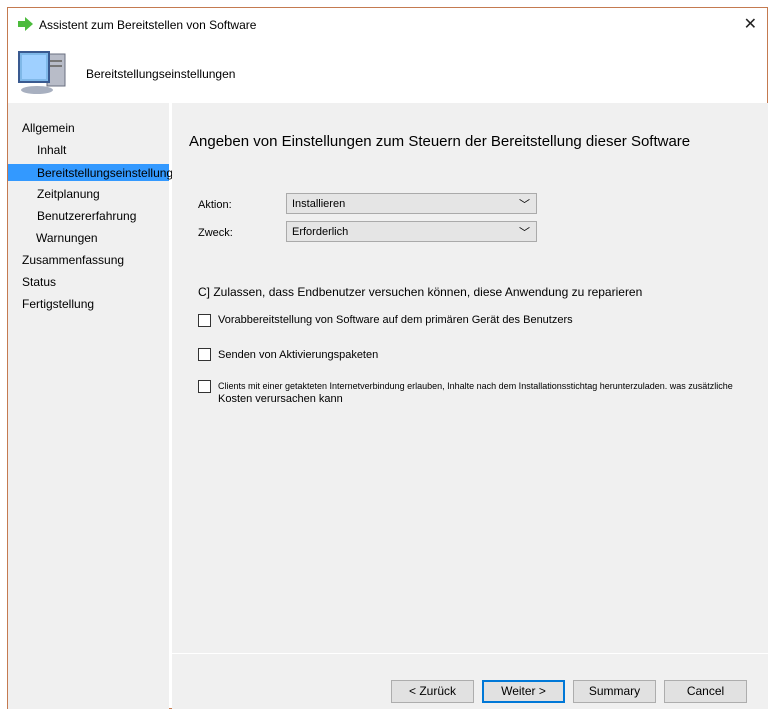 This screenshot has height=722, width=779. What do you see at coordinates (68, 194) in the screenshot?
I see `nav-item-zeitplanung: Zeitplanung` at bounding box center [68, 194].